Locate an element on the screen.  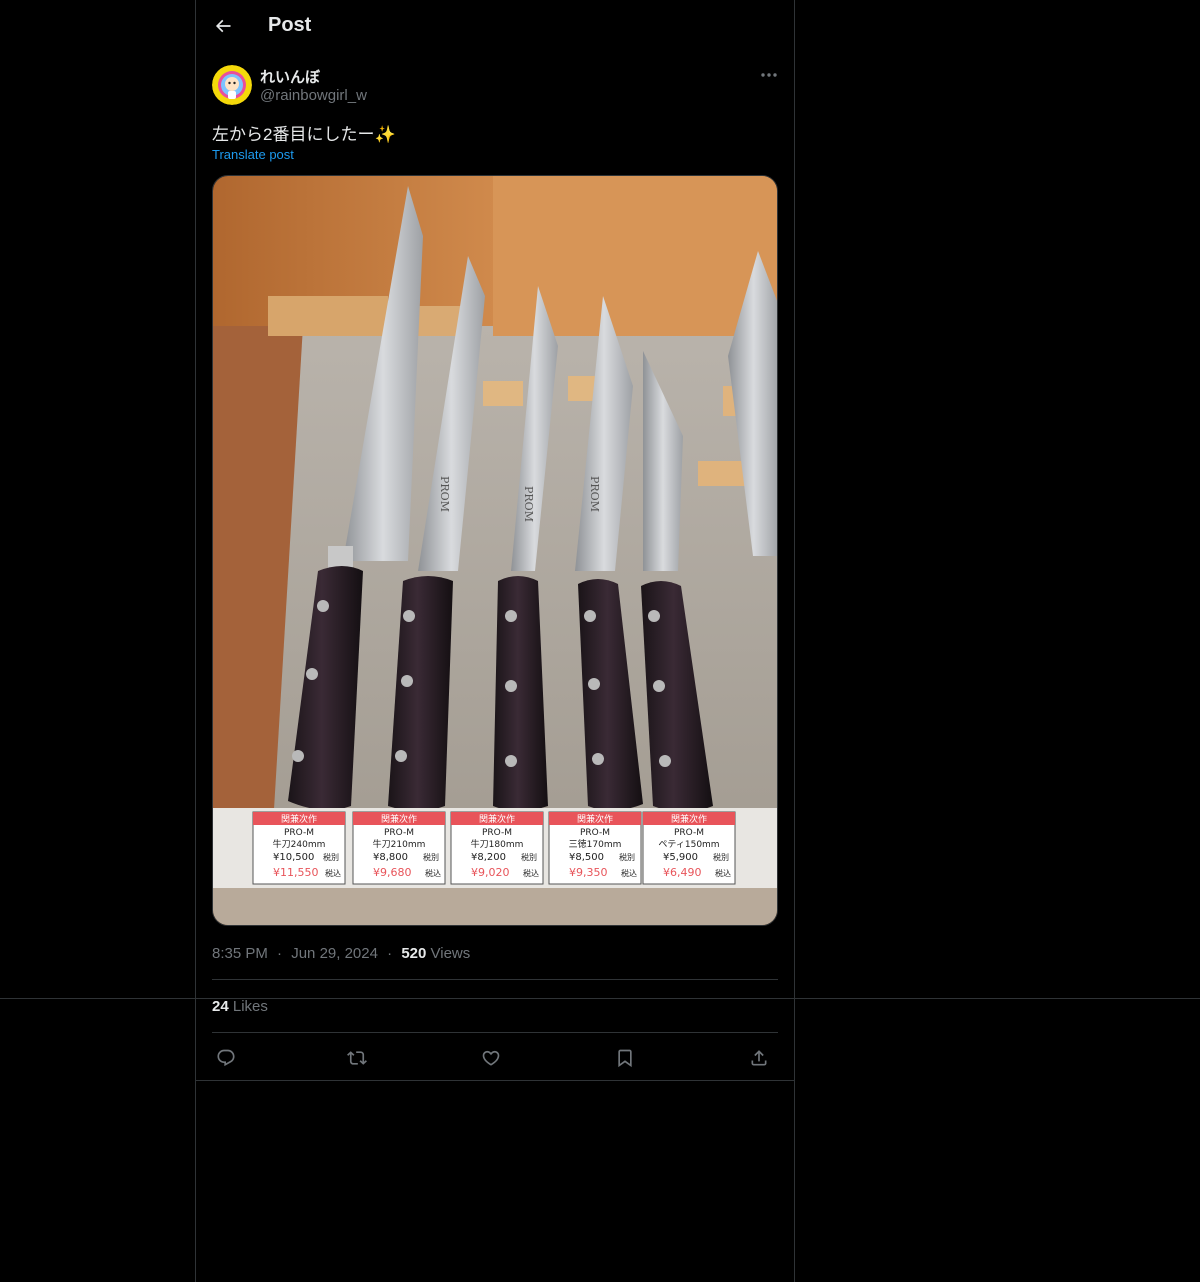
price-tag: 関兼次作 PRO-M牛刀210mm ¥8,800 税別 ¥9,680 税込 is located at coordinates (399, 848).